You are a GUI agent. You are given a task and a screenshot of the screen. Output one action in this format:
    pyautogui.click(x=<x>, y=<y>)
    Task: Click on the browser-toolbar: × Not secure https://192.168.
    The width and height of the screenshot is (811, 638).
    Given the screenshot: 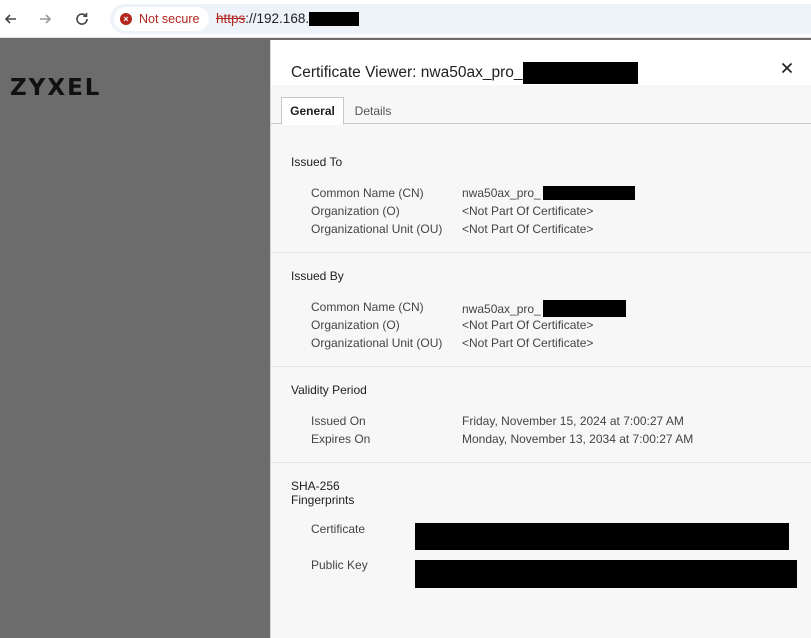 What is the action you would take?
    pyautogui.click(x=405, y=19)
    